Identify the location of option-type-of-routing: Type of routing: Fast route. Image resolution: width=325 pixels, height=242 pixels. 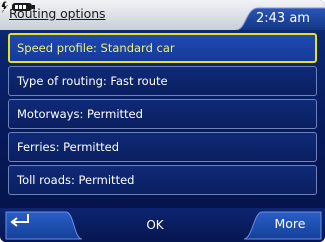
(162, 81).